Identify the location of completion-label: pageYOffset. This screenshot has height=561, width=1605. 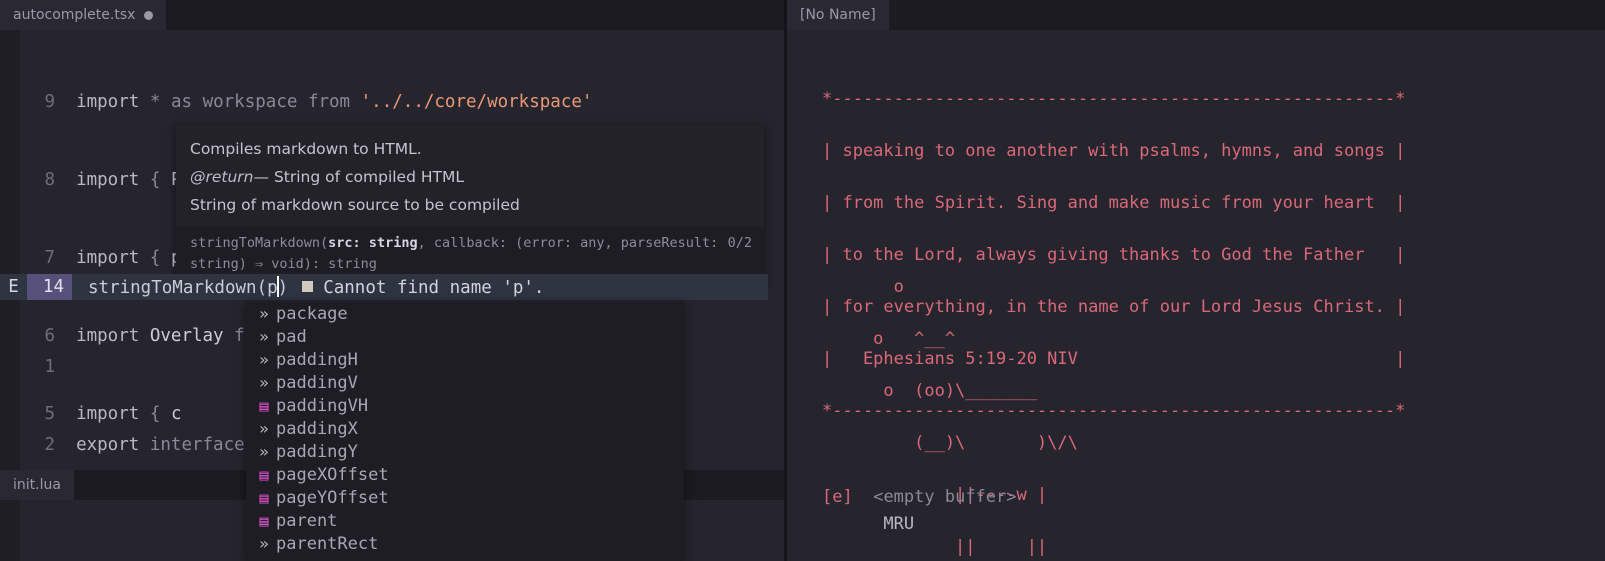
(332, 497).